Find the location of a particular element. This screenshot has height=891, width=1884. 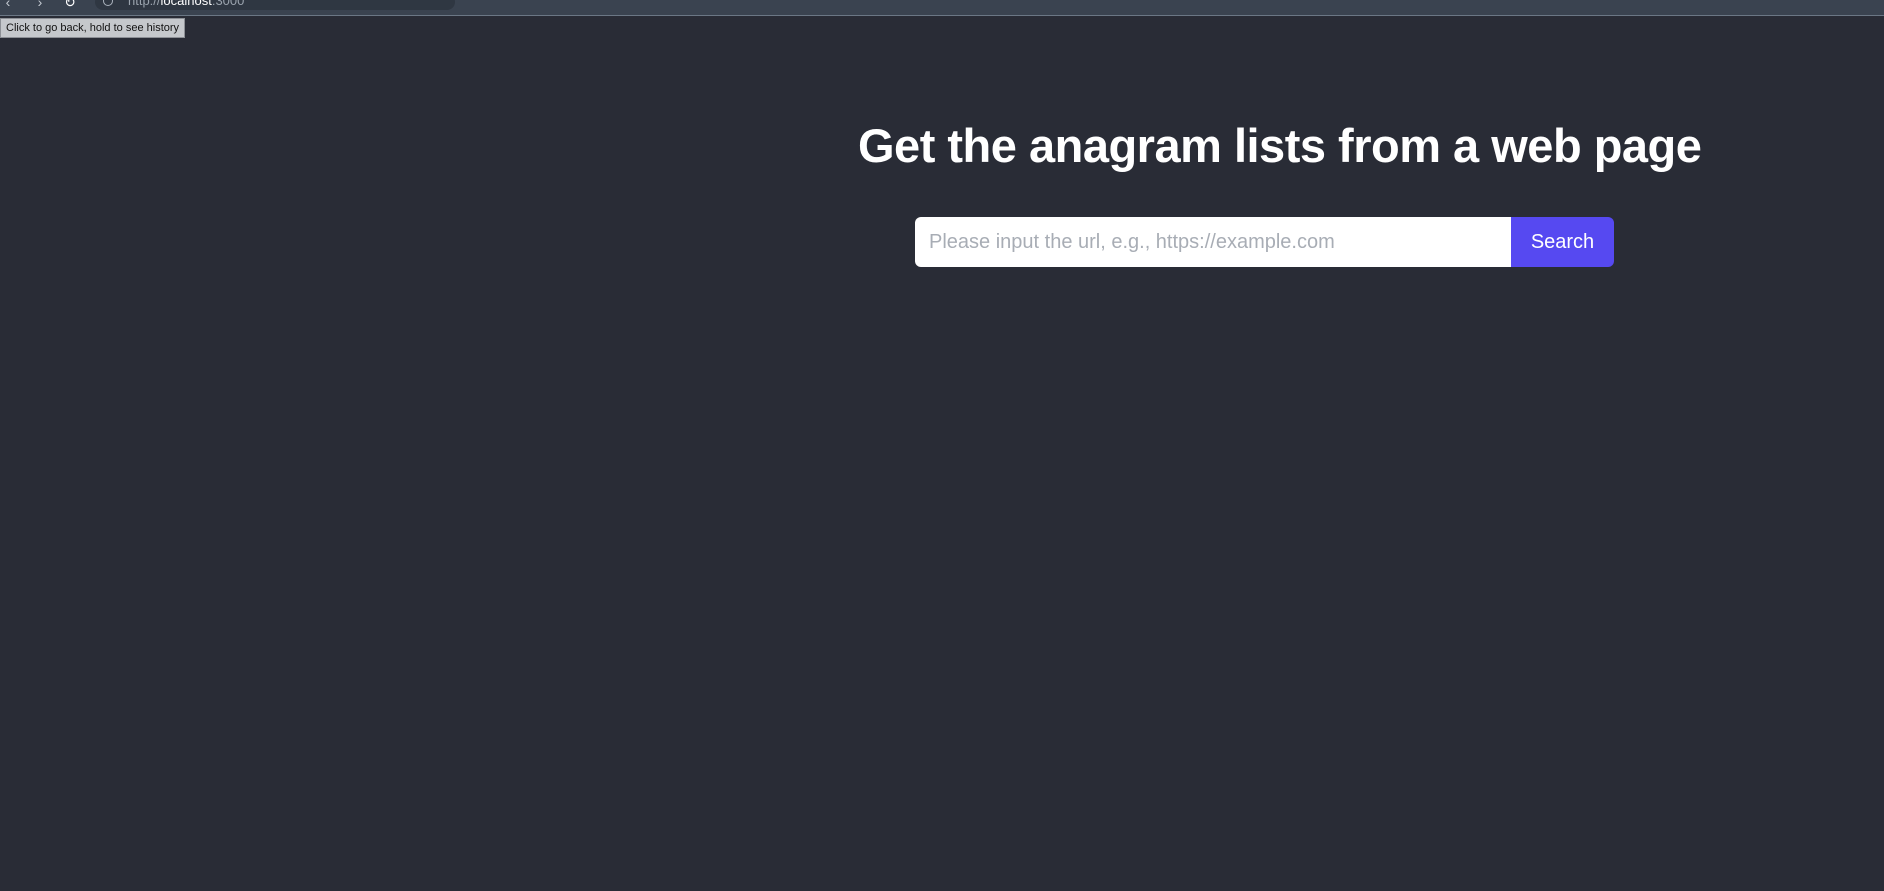

info-icon is located at coordinates (108, 3).